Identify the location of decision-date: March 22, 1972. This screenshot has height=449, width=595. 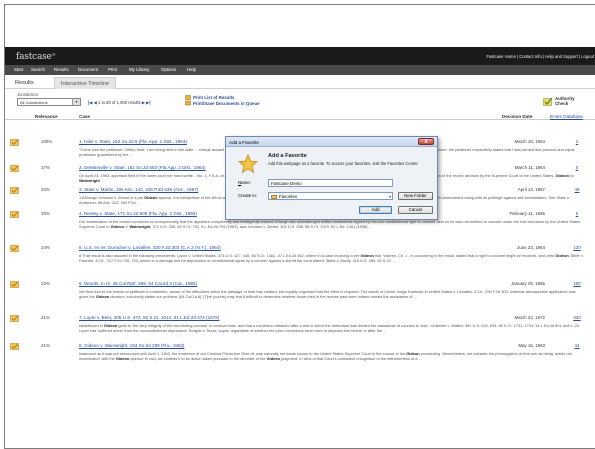
(529, 317).